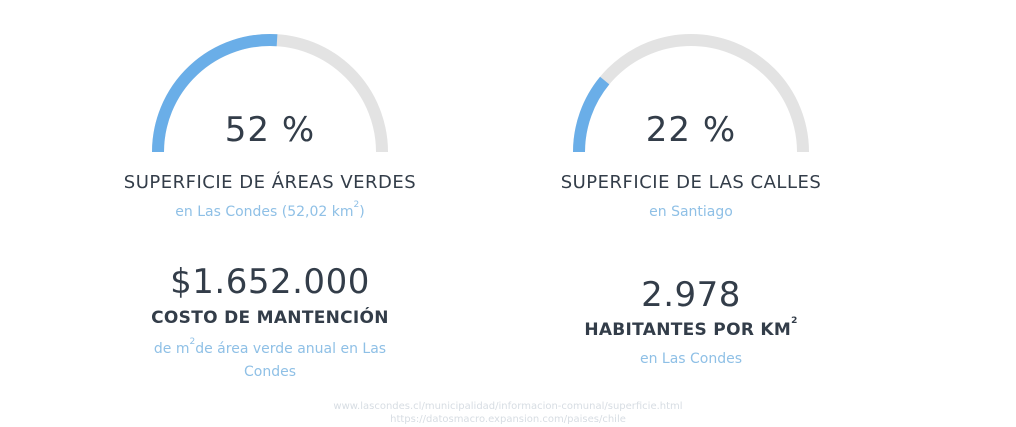 This screenshot has width=1016, height=427. Describe the element at coordinates (362, 212) in the screenshot. I see `green-area-subtitle-close: )` at that location.